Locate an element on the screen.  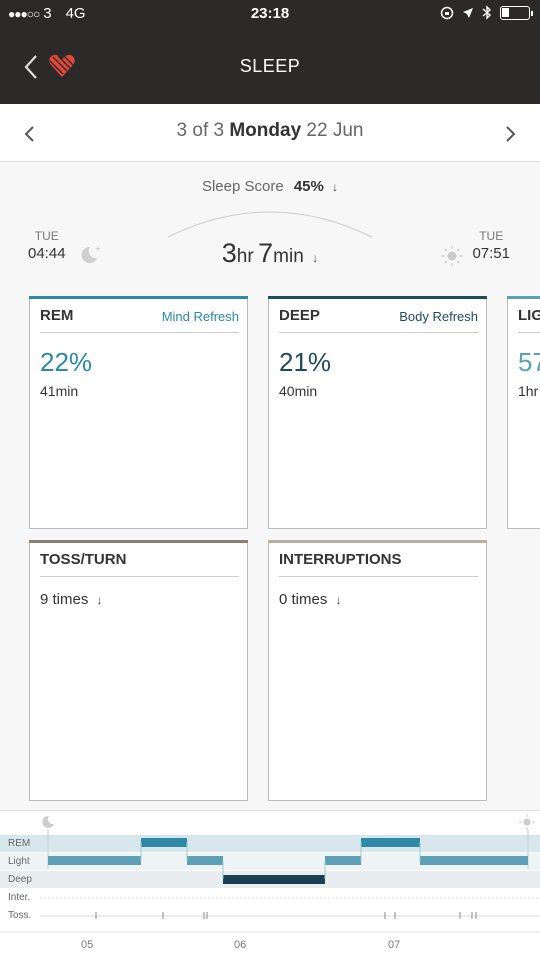
bluetooth-icon is located at coordinates (487, 12).